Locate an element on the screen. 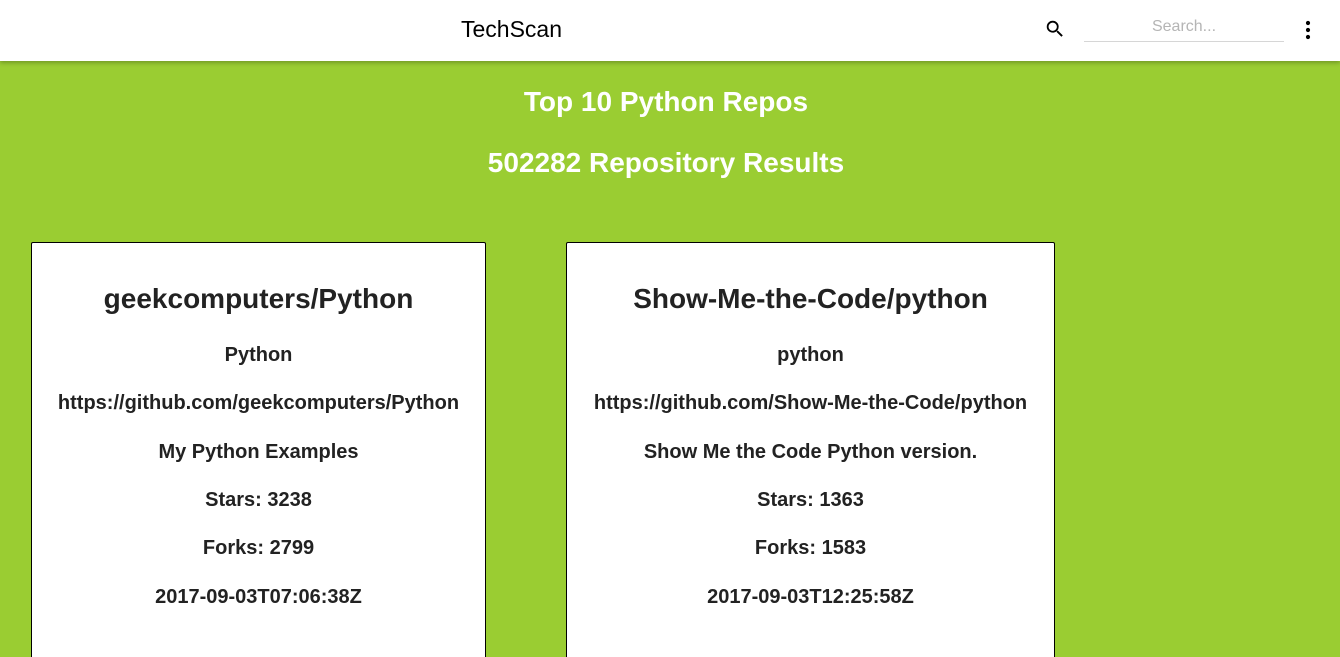 This screenshot has height=657, width=1340. repo-forks: Forks: 1583 is located at coordinates (810, 548).